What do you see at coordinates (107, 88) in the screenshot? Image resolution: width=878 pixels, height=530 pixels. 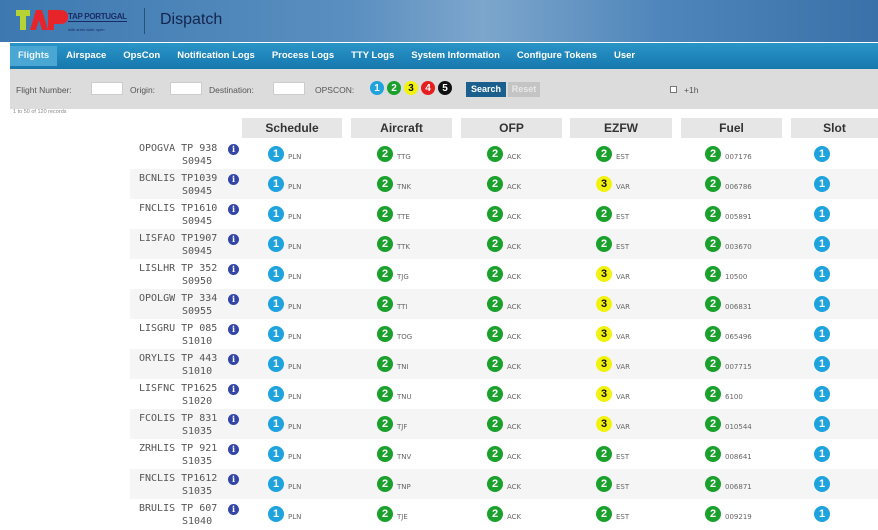 I see `flight-number-input` at bounding box center [107, 88].